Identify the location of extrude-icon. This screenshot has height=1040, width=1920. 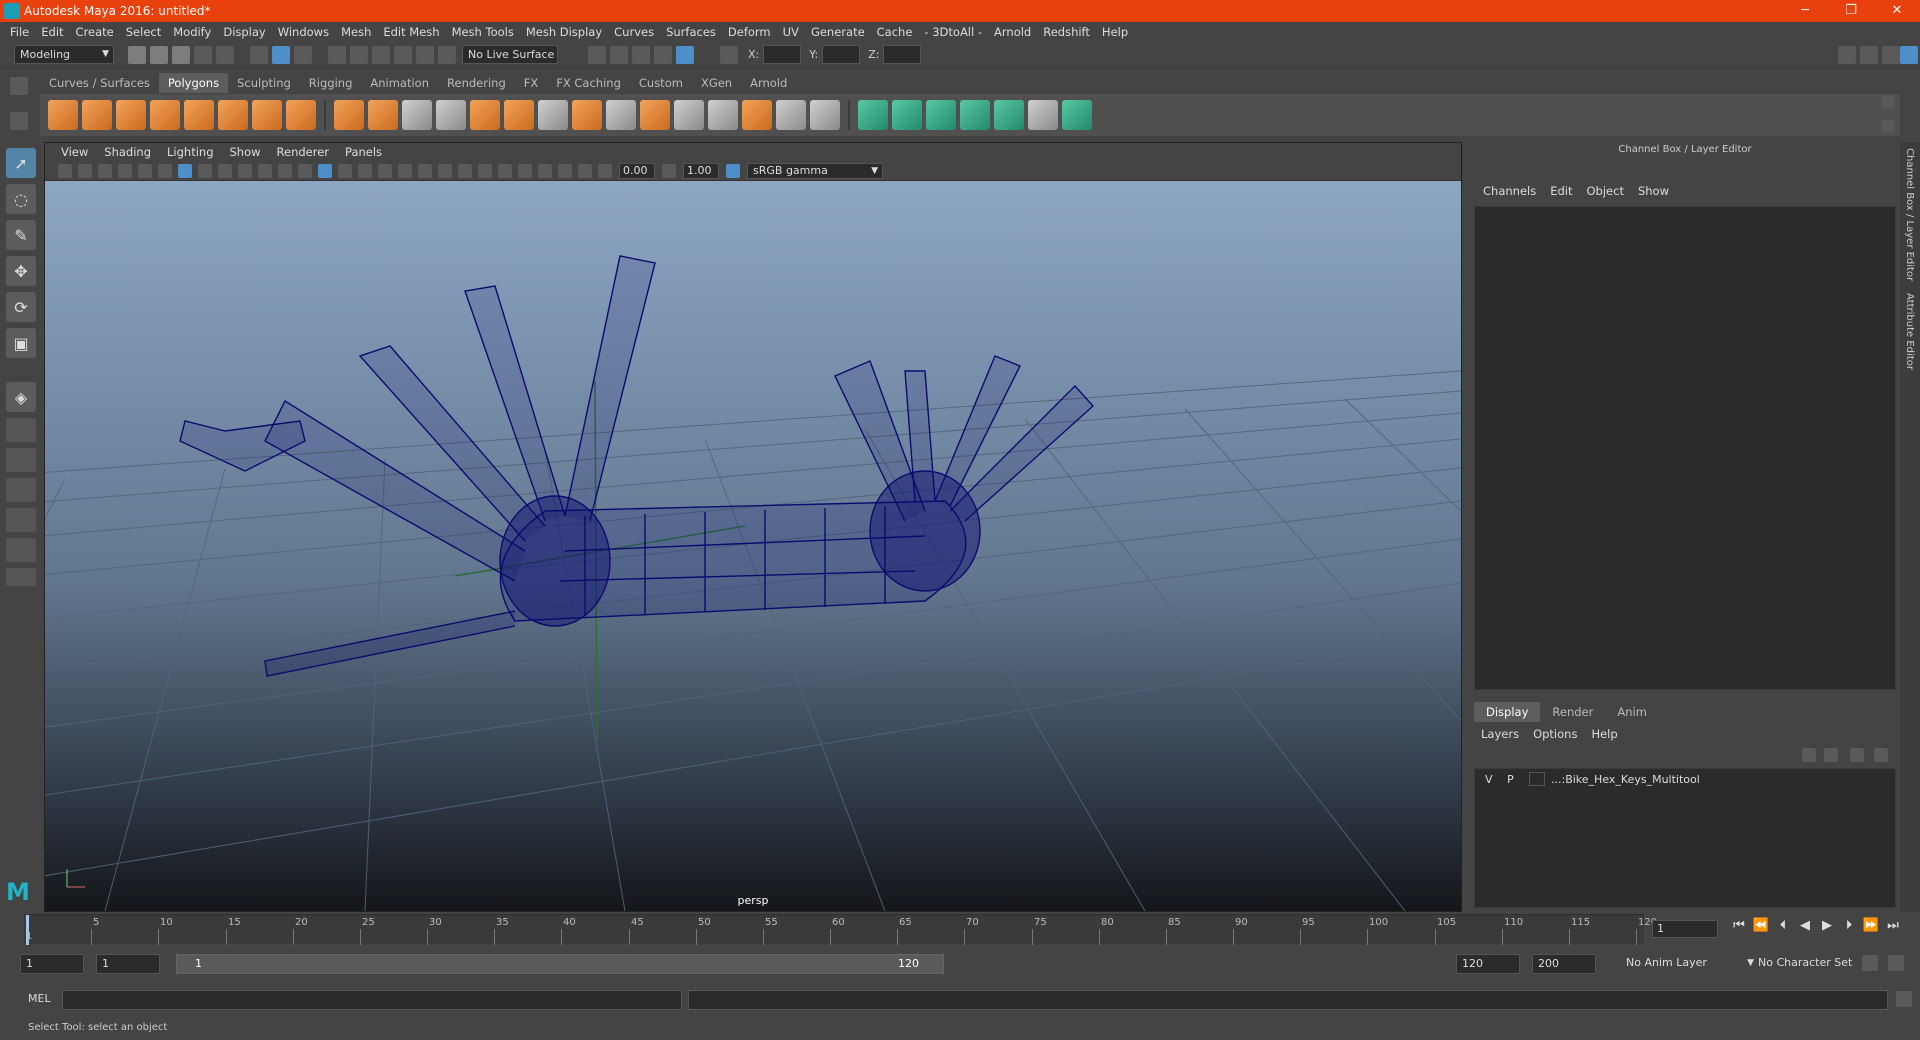
(587, 115).